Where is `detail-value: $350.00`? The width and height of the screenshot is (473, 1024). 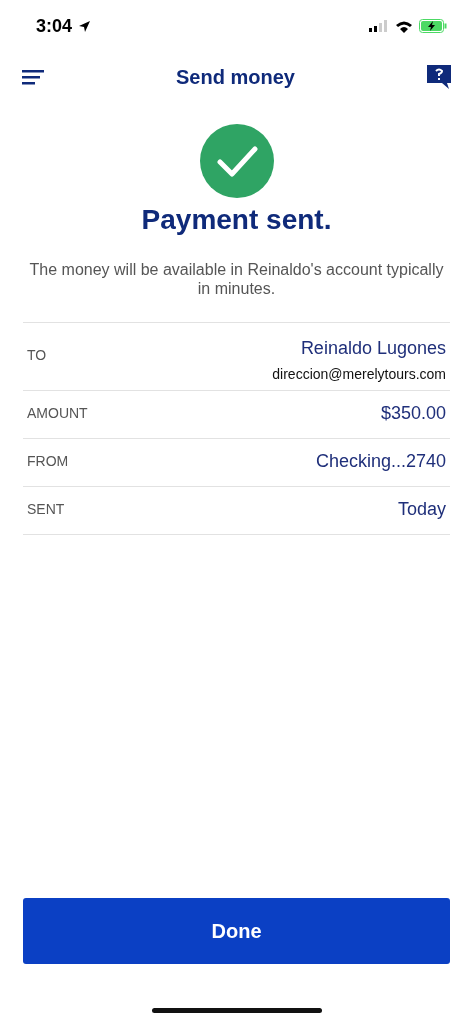
detail-value: $350.00 is located at coordinates (413, 413).